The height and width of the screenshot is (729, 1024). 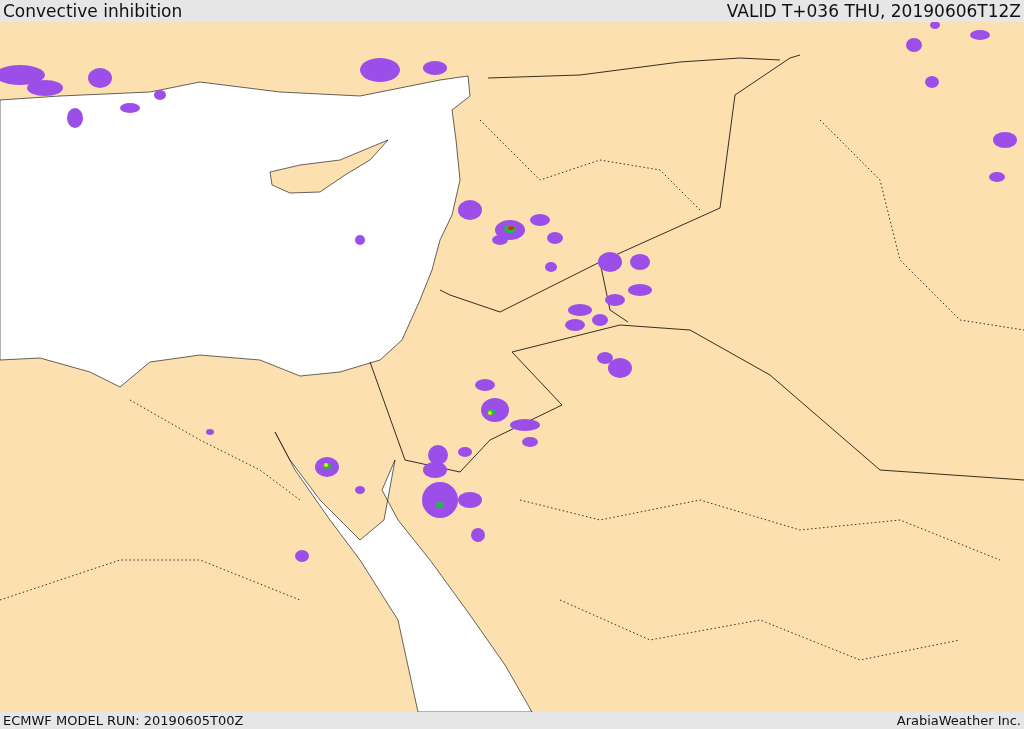 What do you see at coordinates (958, 720) in the screenshot?
I see `credit-text: ArabiaWeather Inc.` at bounding box center [958, 720].